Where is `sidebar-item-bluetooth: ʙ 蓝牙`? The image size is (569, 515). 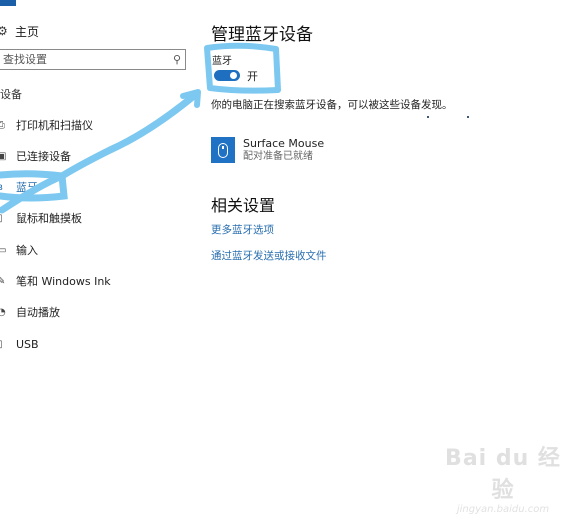
sidebar-item-bluetooth: ʙ 蓝牙 is located at coordinates (19, 187).